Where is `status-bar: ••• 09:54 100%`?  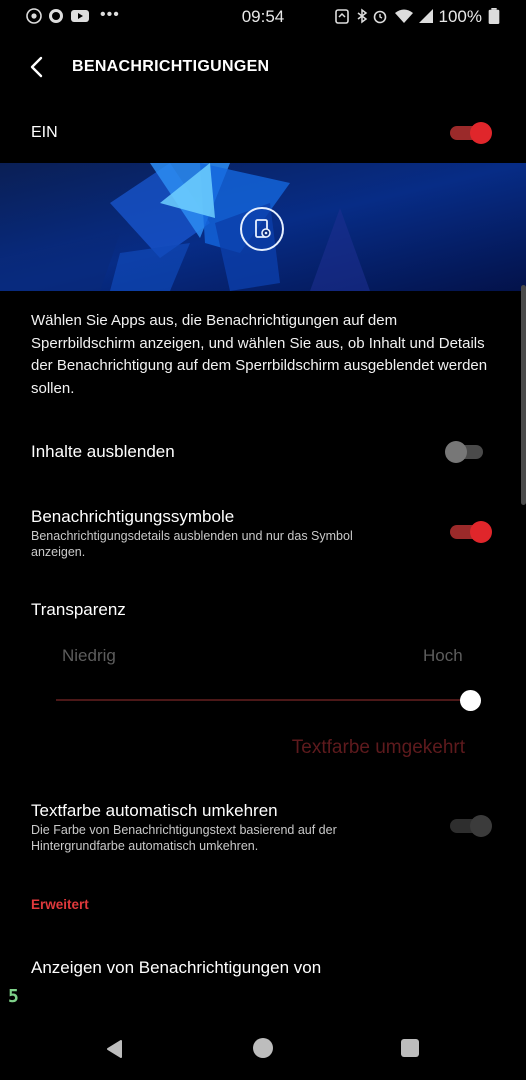
status-bar: ••• 09:54 100% is located at coordinates (263, 17).